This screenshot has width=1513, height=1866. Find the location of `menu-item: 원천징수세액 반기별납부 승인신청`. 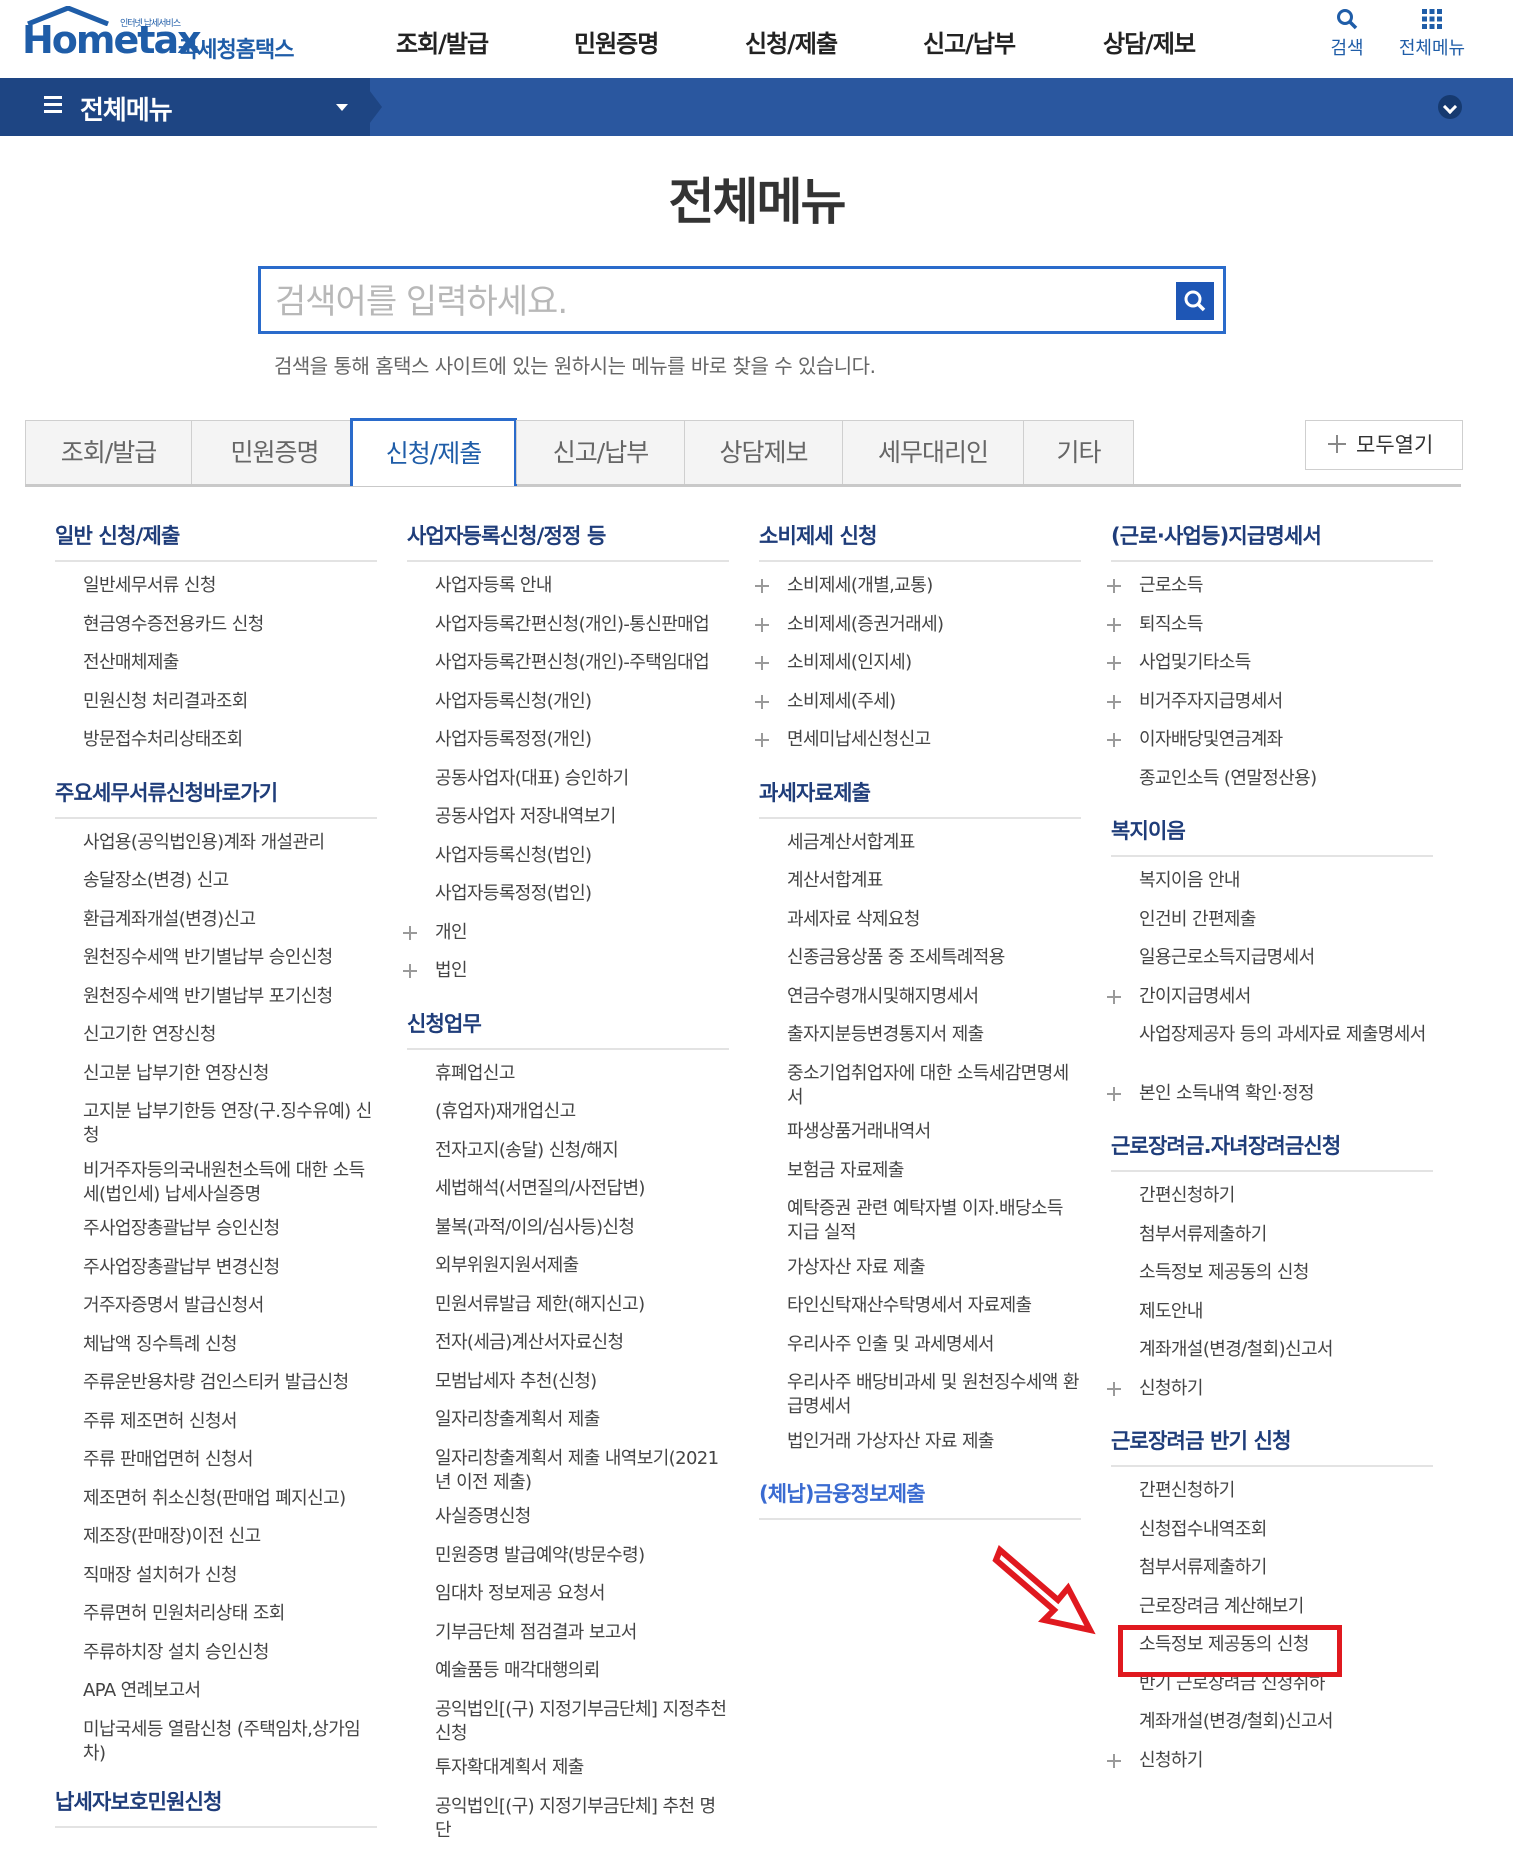

menu-item: 원천징수세액 반기별납부 승인신청 is located at coordinates (230, 958).